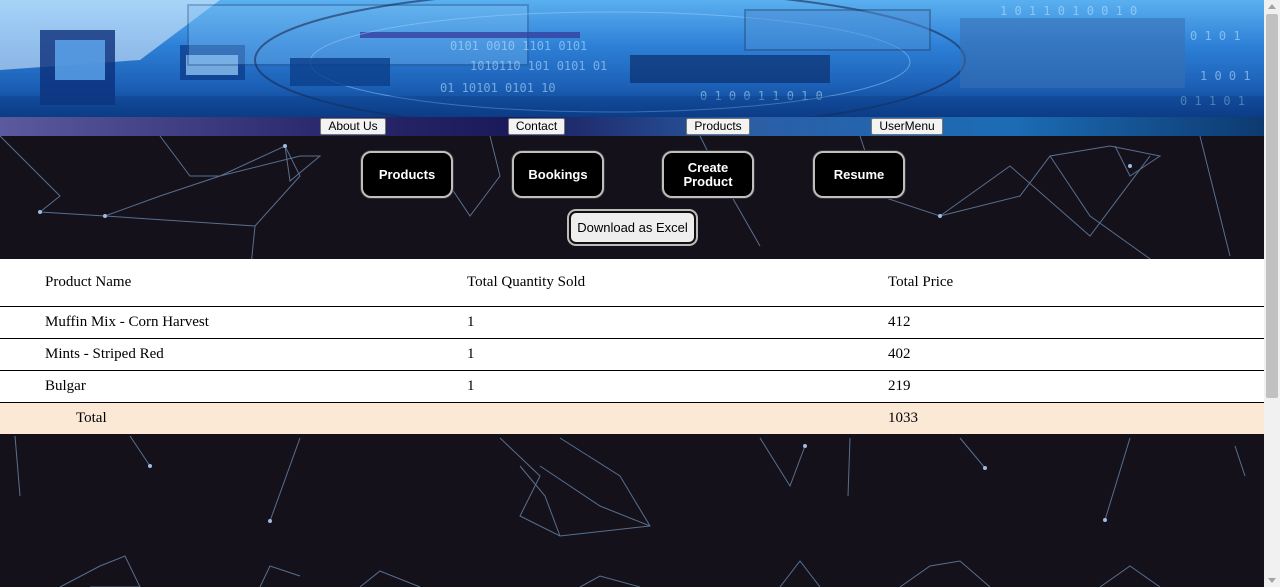  I want to click on cell-product-name: Bulgar, so click(211, 386).